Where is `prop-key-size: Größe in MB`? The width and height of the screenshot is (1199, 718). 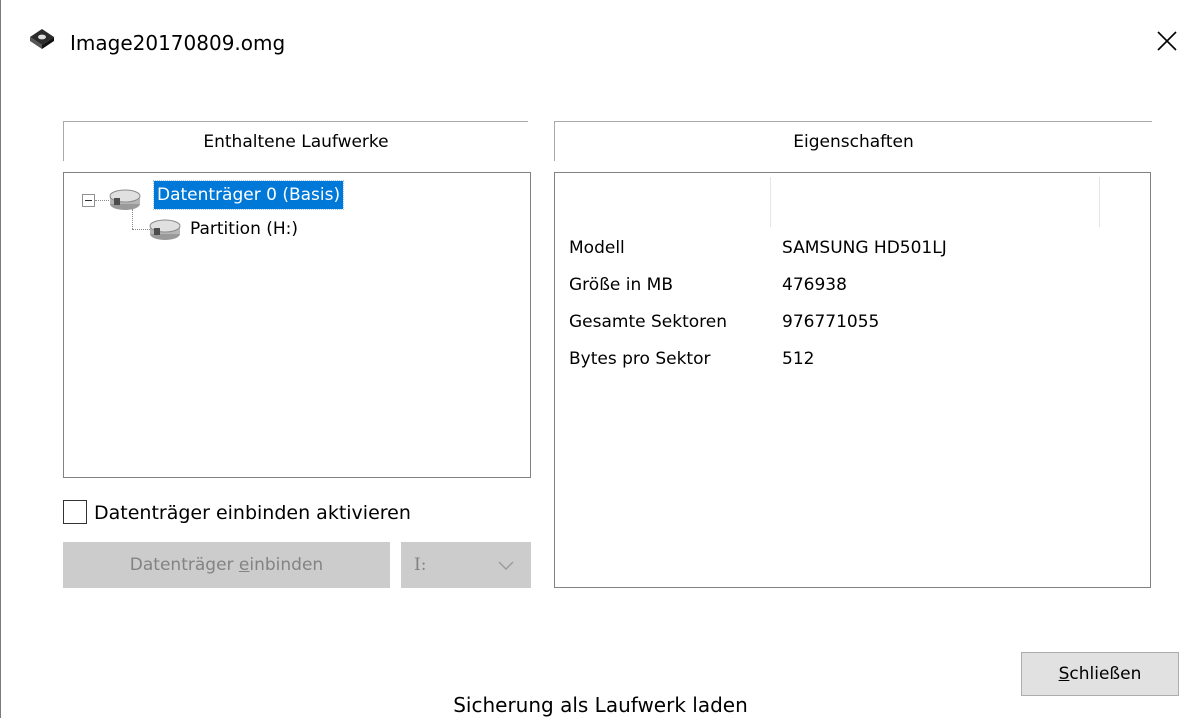 prop-key-size: Größe in MB is located at coordinates (621, 285).